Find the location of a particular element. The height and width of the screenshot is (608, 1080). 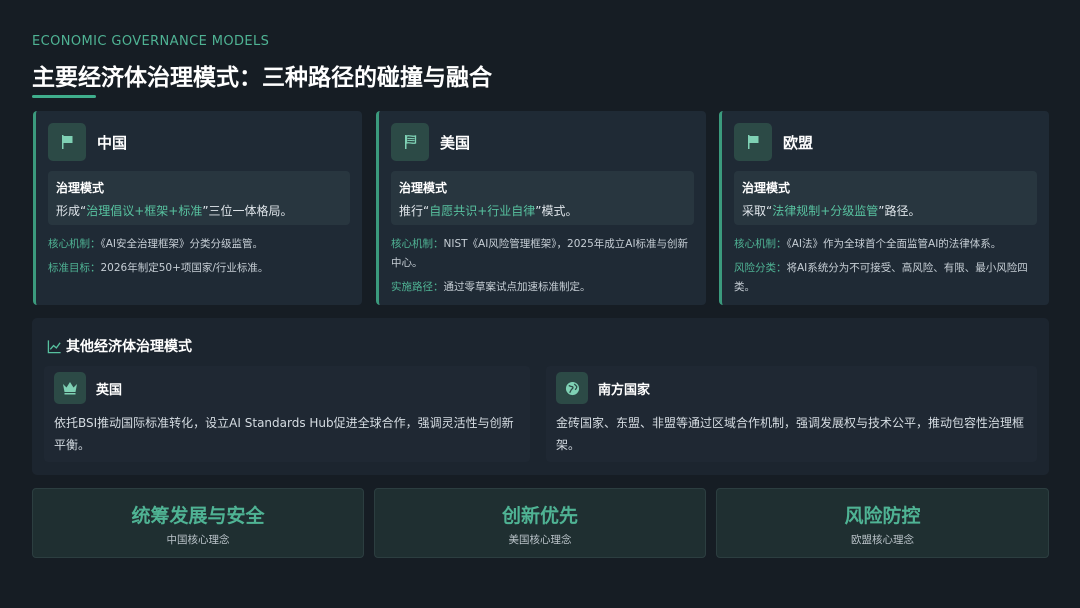

mode-text: 推行“自愿共识+行业自律”模式。 is located at coordinates (488, 211).